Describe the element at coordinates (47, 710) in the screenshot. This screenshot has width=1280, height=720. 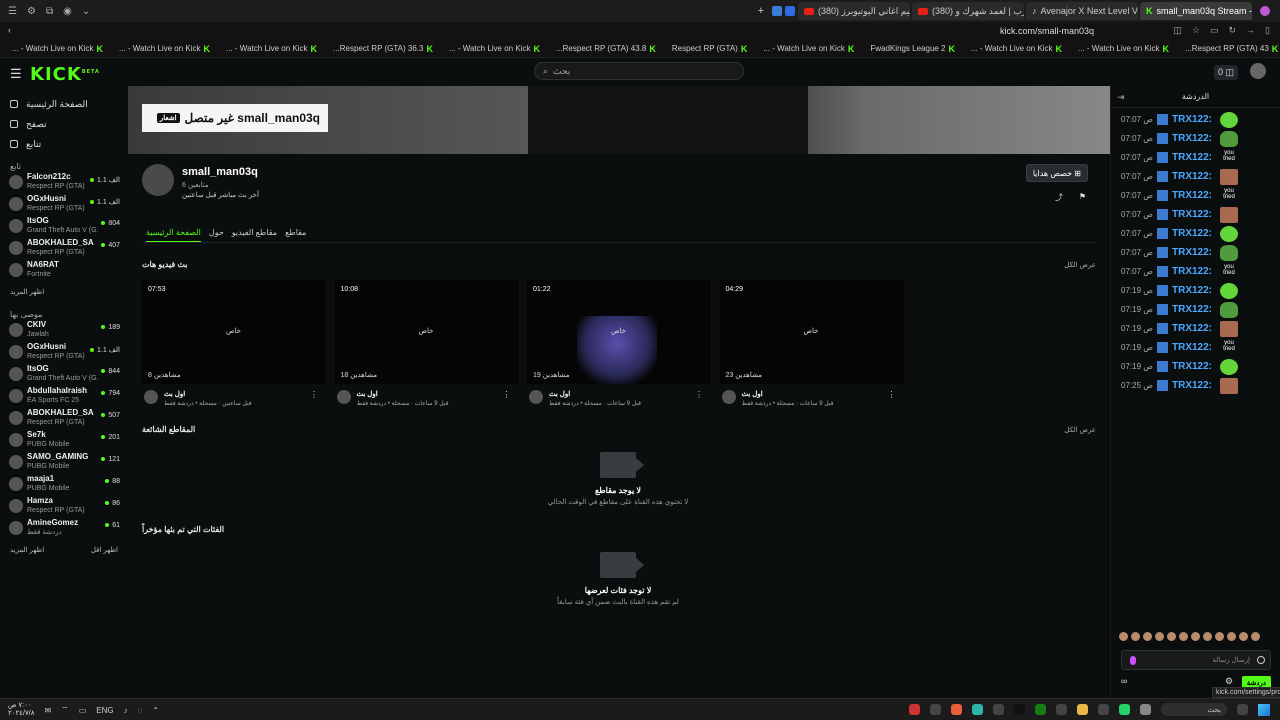
I see `notification-icon: ✉` at that location.